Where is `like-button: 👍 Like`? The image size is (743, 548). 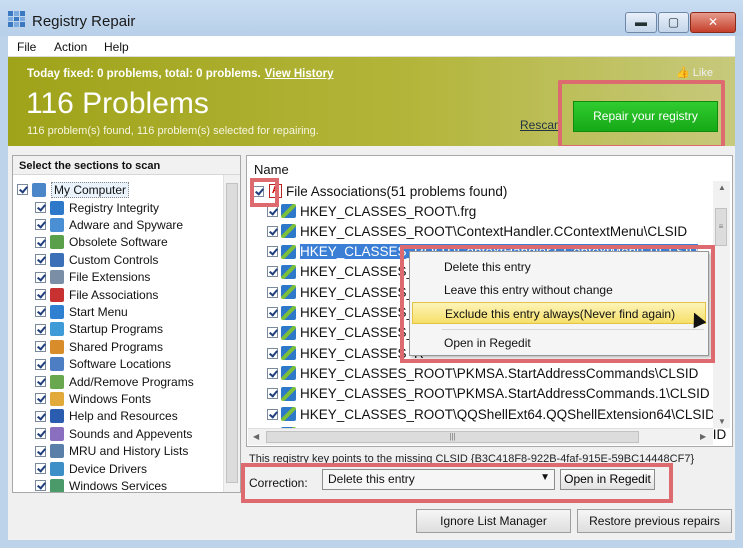 like-button: 👍 Like is located at coordinates (694, 72).